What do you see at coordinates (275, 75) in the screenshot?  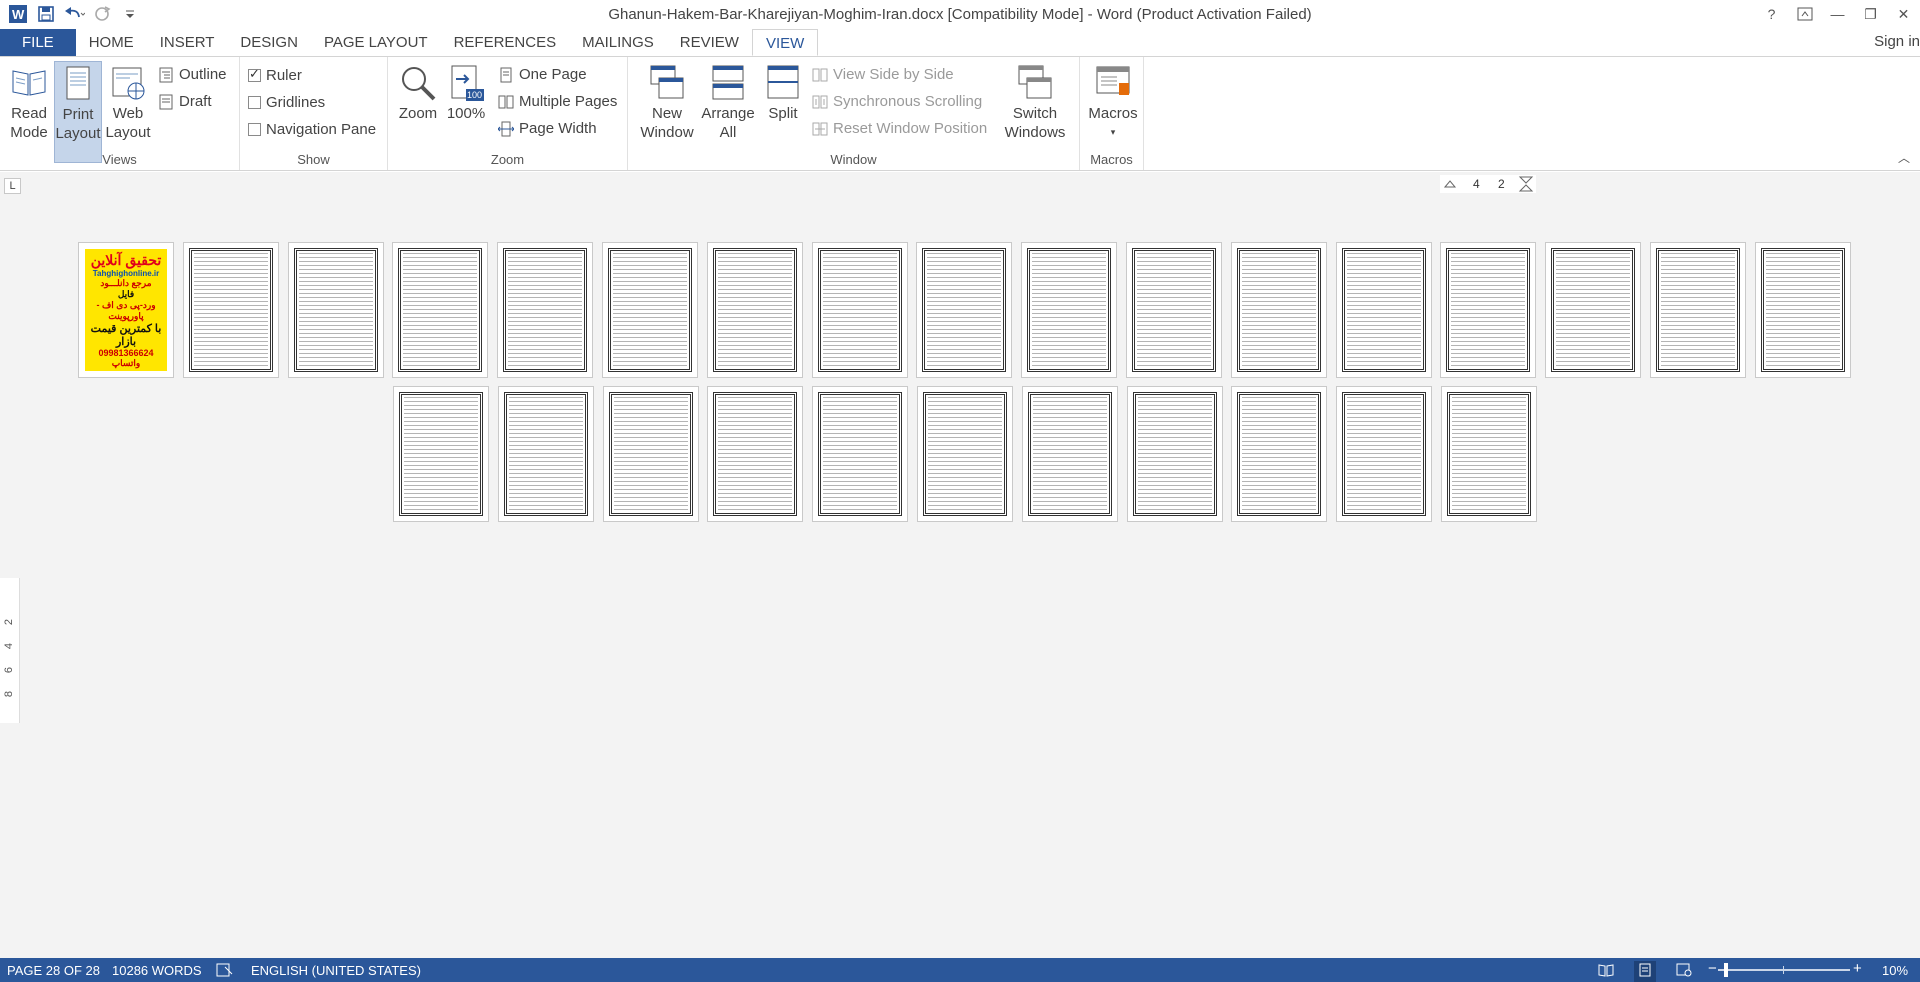 I see `ruler-checkbox: Ruler` at bounding box center [275, 75].